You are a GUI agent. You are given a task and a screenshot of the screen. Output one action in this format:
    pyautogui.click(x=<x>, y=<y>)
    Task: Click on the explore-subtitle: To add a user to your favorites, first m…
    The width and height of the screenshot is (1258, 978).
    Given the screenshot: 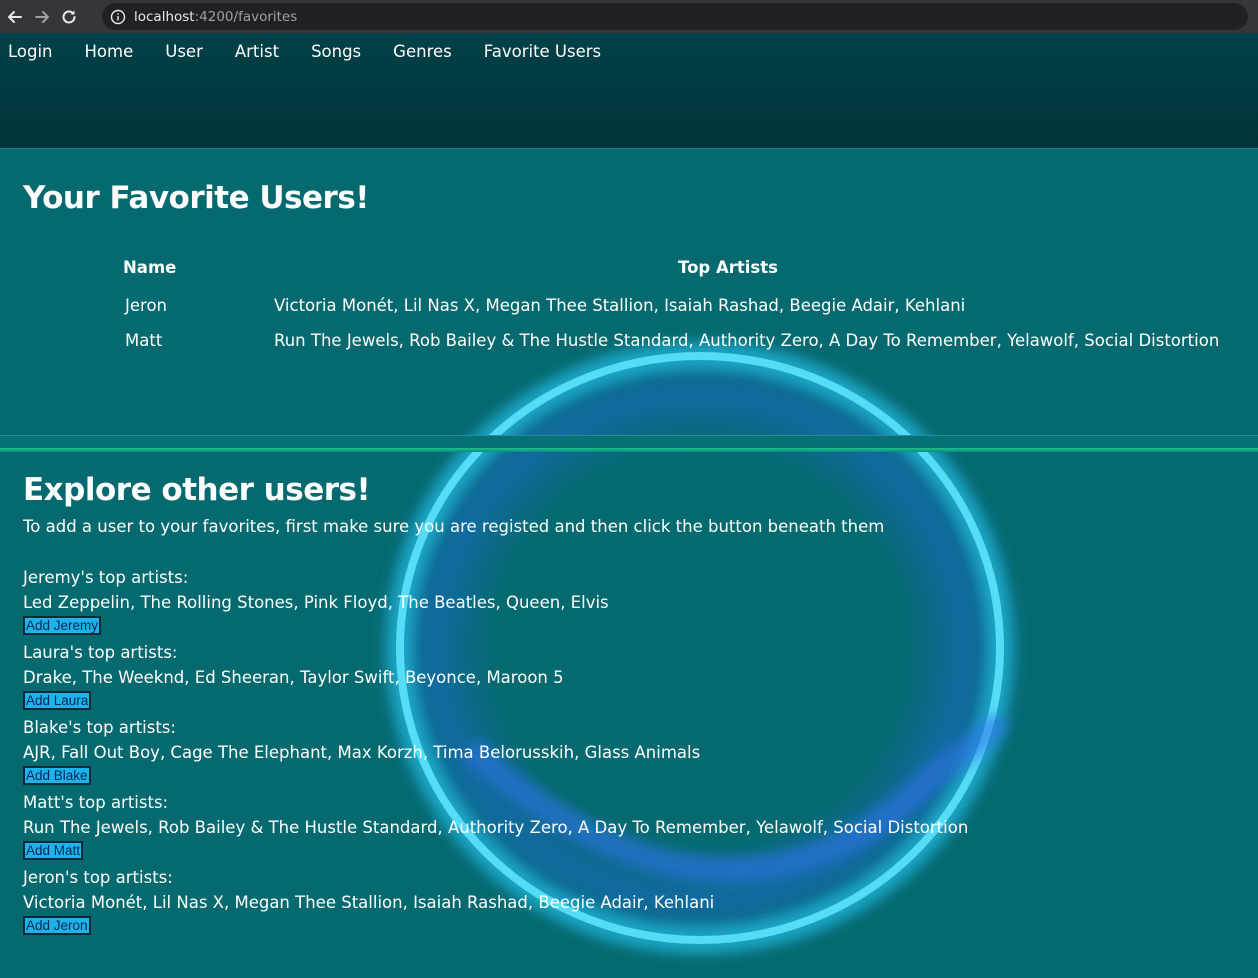 What is the action you would take?
    pyautogui.click(x=454, y=526)
    